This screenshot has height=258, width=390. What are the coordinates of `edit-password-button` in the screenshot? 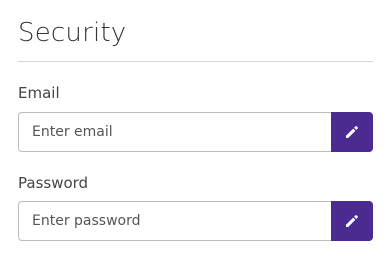 It's located at (352, 221).